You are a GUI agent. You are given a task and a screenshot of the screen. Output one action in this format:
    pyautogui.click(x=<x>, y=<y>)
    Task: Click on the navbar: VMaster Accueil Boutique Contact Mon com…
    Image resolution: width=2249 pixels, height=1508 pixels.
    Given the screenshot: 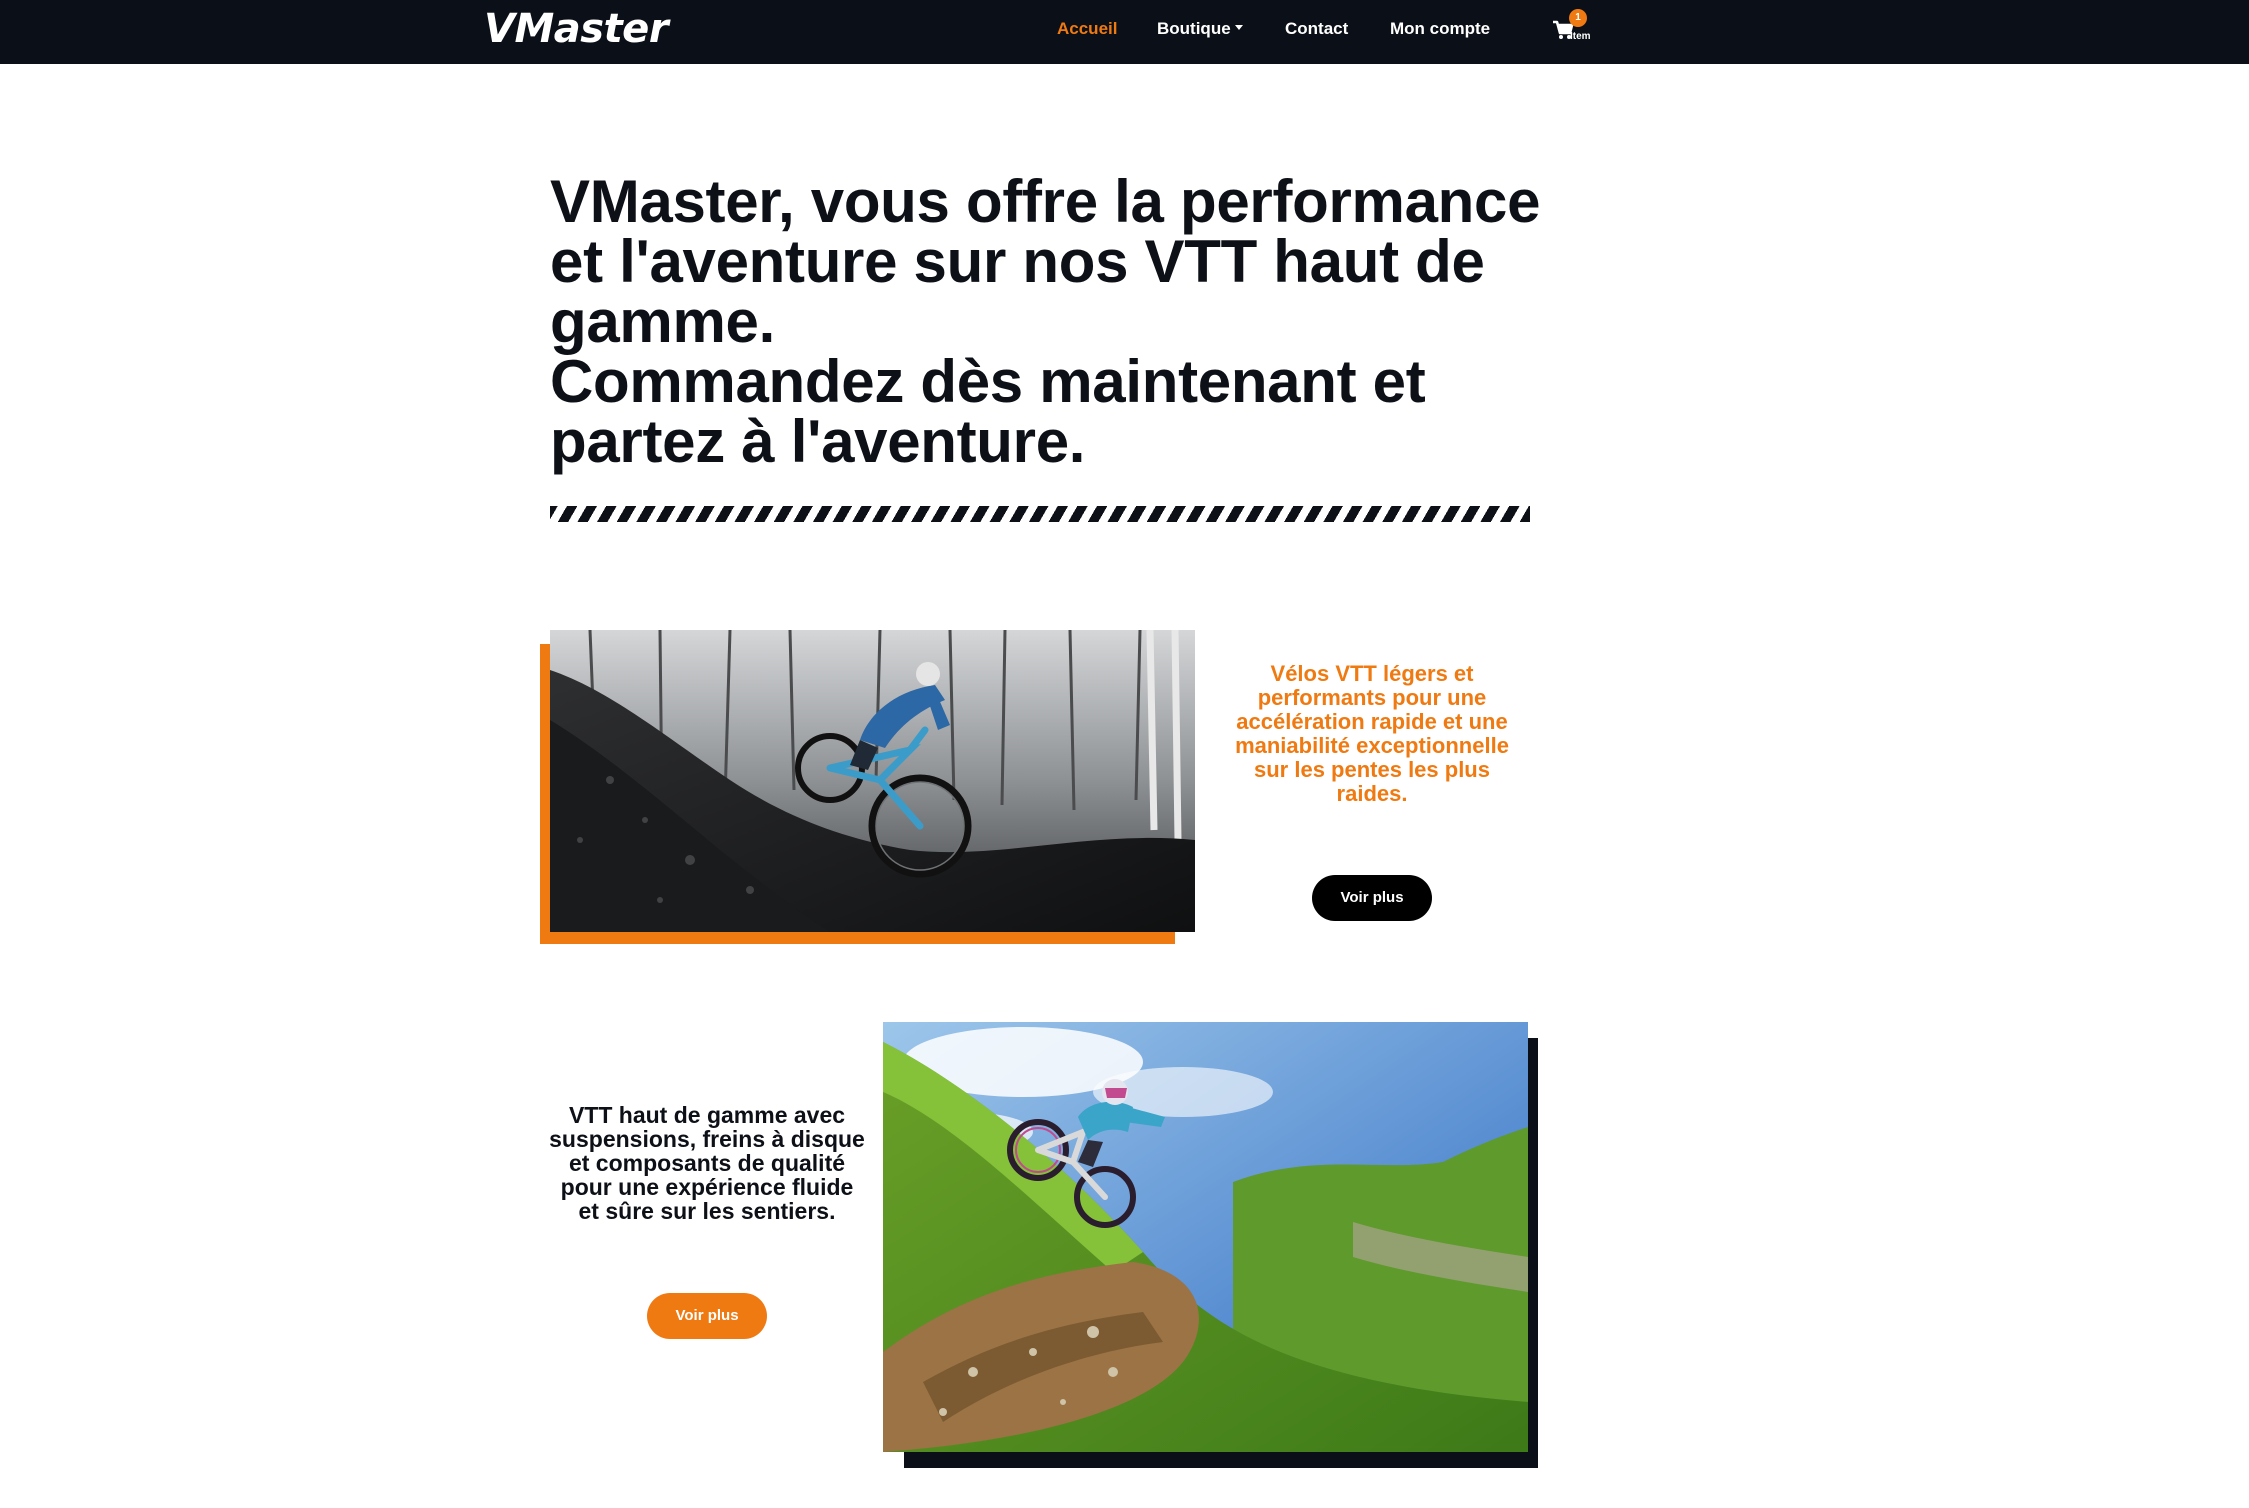 What is the action you would take?
    pyautogui.click(x=1124, y=32)
    